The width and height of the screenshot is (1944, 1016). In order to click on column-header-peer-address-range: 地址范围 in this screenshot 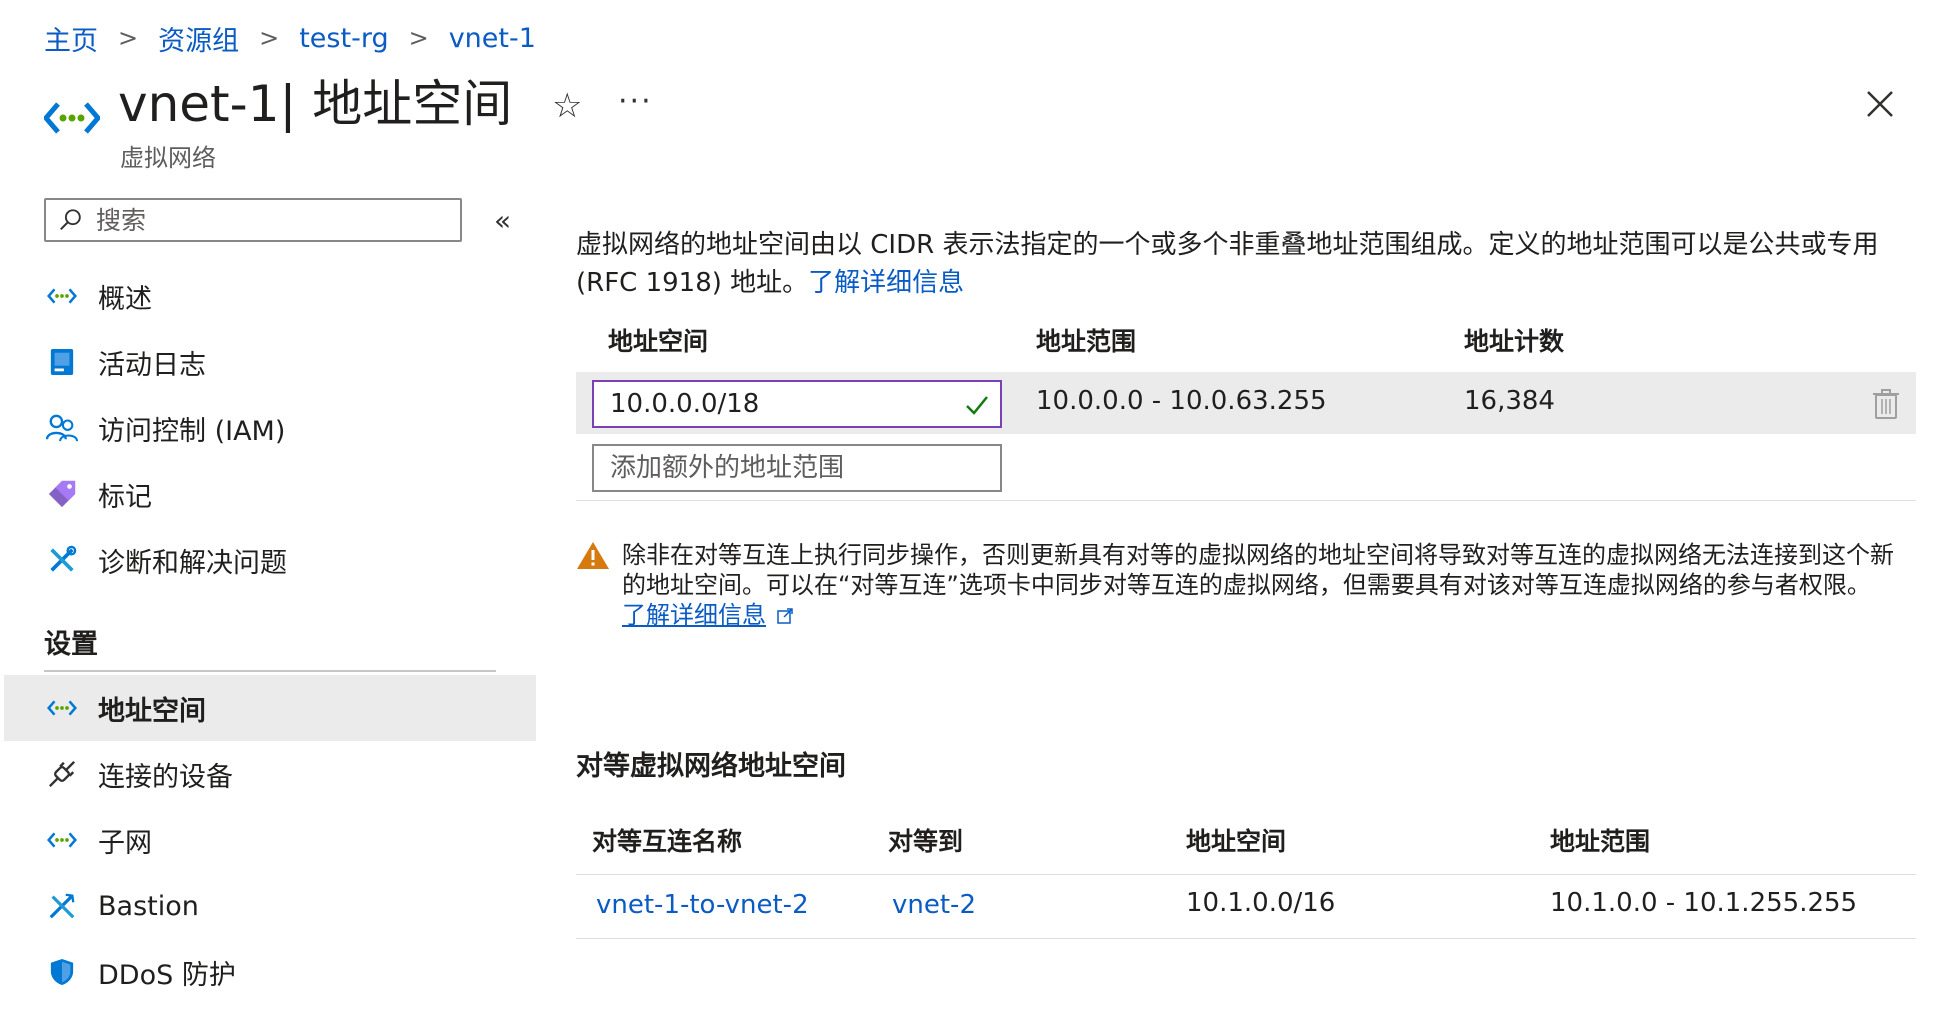, I will do `click(1600, 841)`.